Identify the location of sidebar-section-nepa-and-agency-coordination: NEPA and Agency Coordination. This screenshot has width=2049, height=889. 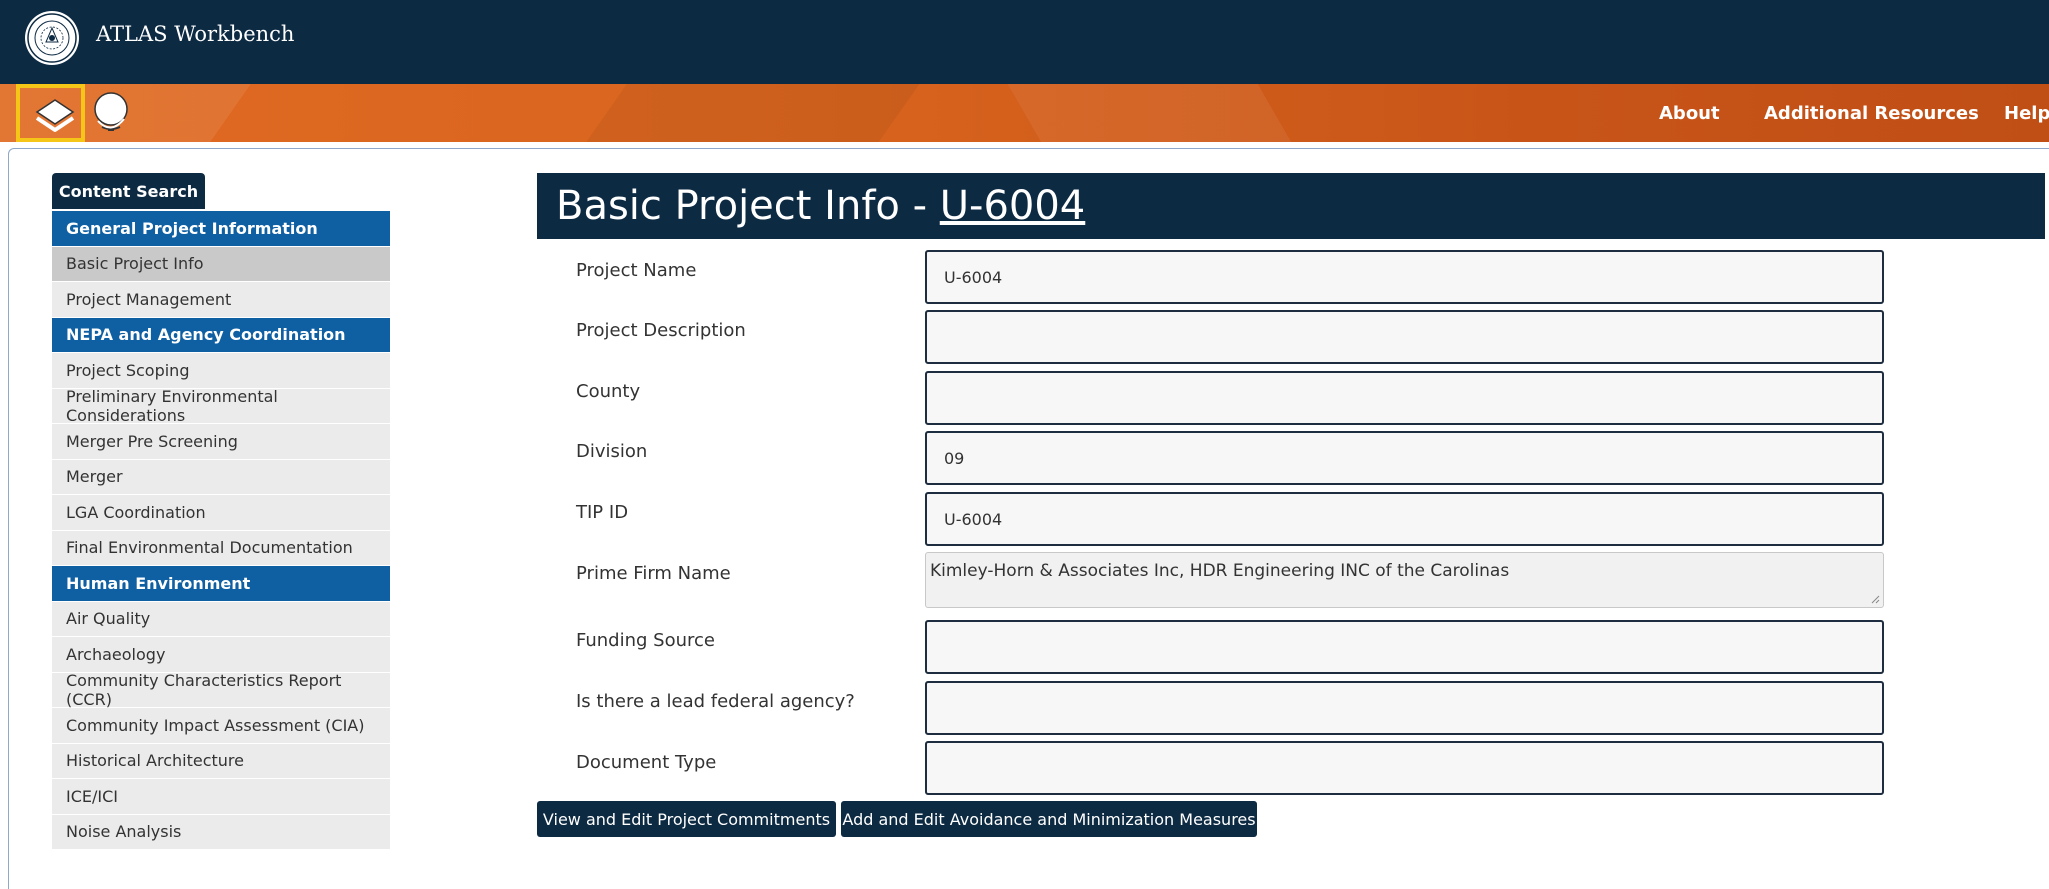
(221, 335).